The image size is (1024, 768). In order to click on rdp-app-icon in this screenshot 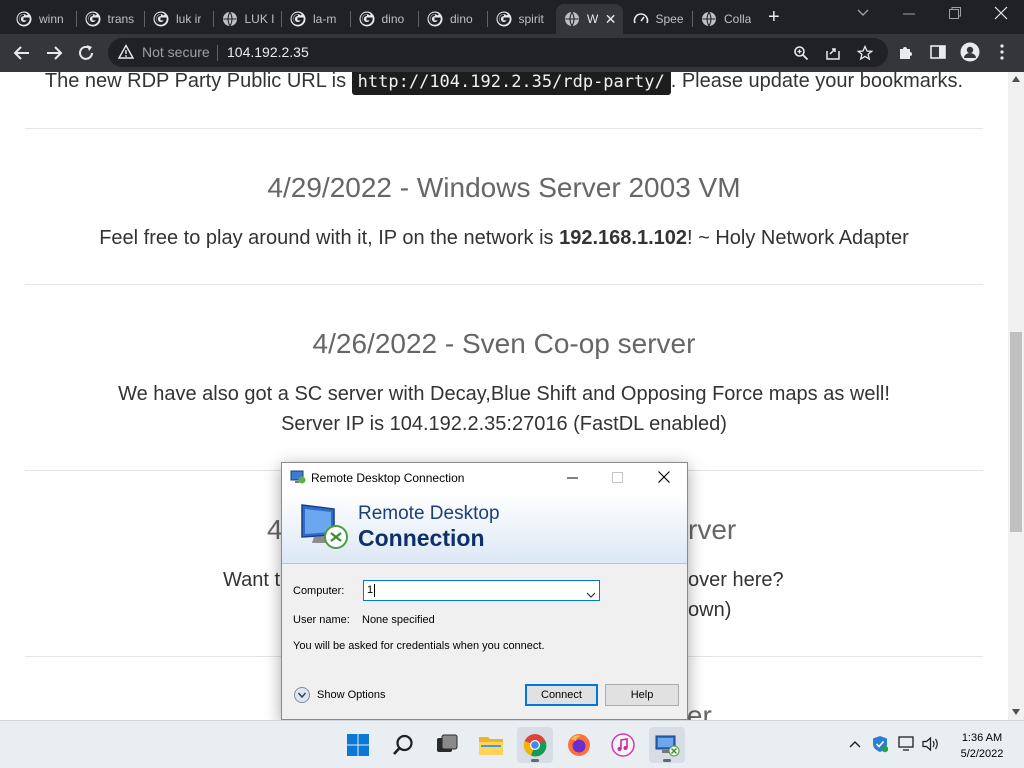, I will do `click(298, 479)`.